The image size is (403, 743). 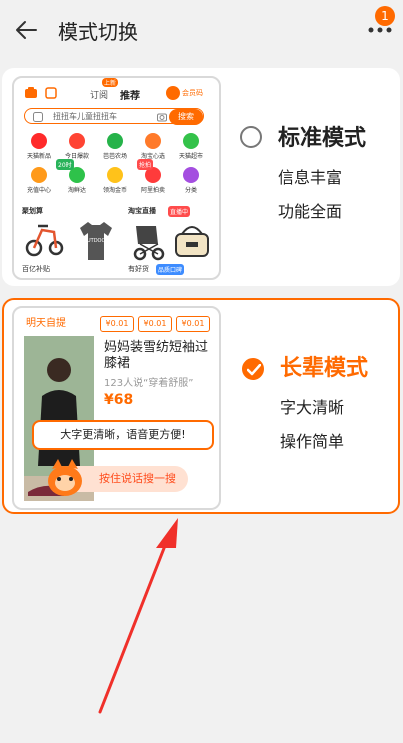 I want to click on notification-badge: 1, so click(x=385, y=16).